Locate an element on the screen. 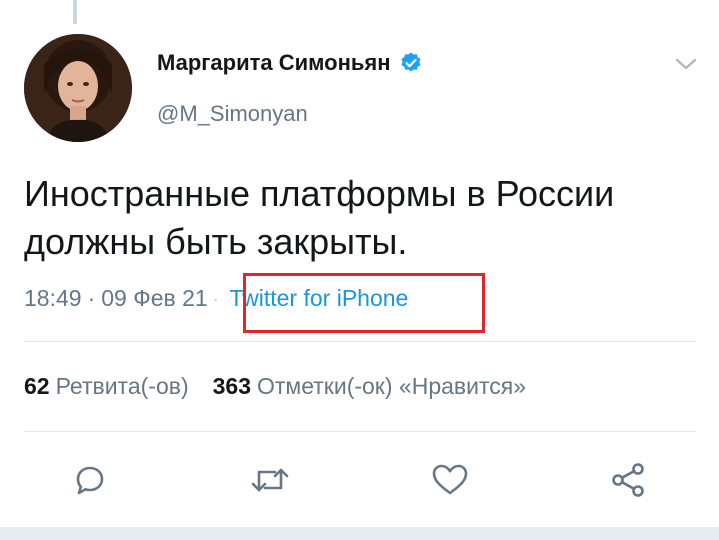 The height and width of the screenshot is (540, 719). author-name-row: Маргарита Симоньян is located at coordinates (290, 63).